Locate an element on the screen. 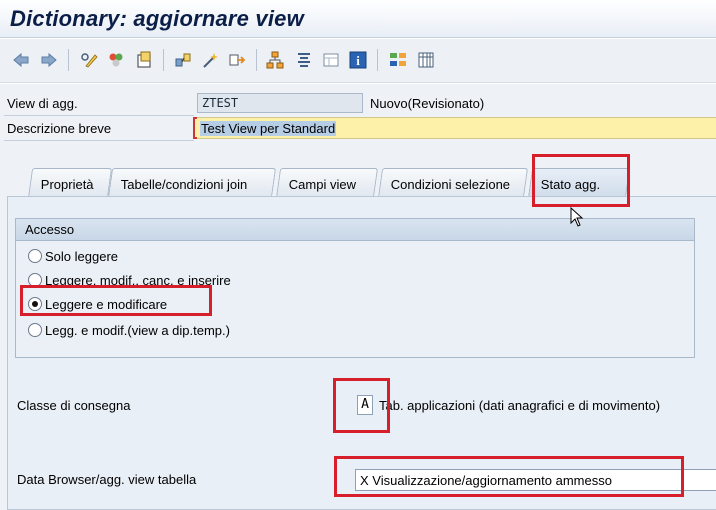  navigate-icon is located at coordinates (237, 60).